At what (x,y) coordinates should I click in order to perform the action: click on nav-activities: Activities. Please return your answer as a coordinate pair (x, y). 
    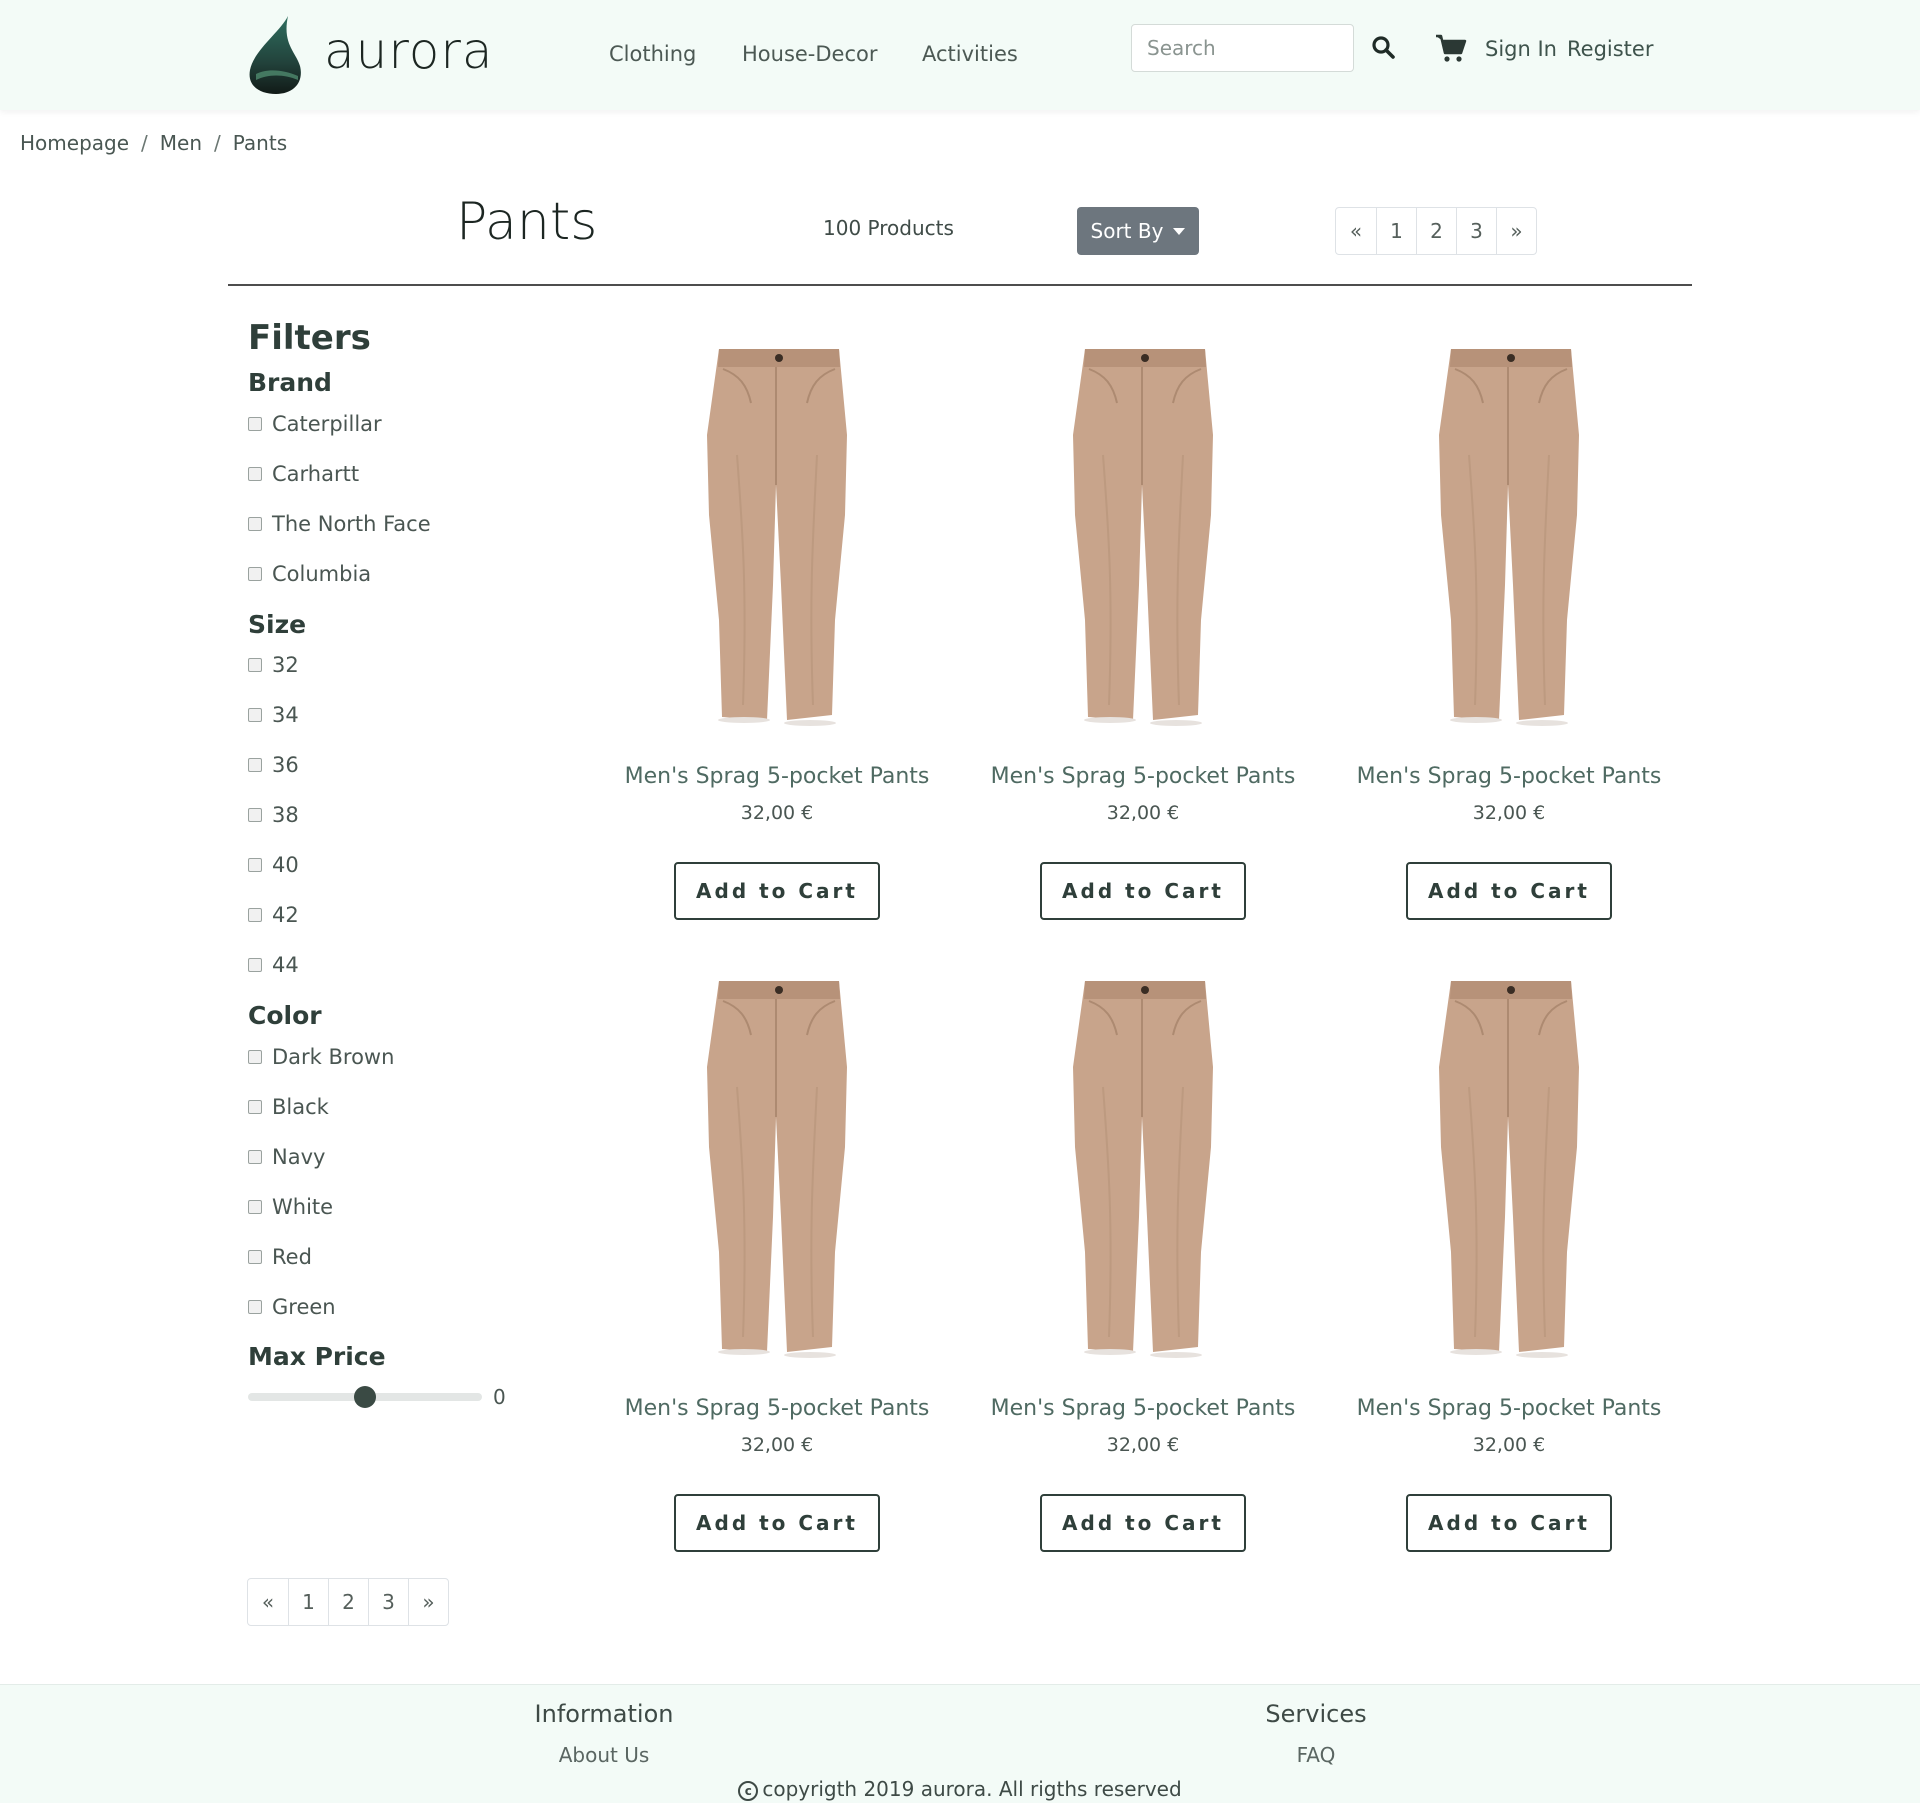
    Looking at the image, I should click on (970, 54).